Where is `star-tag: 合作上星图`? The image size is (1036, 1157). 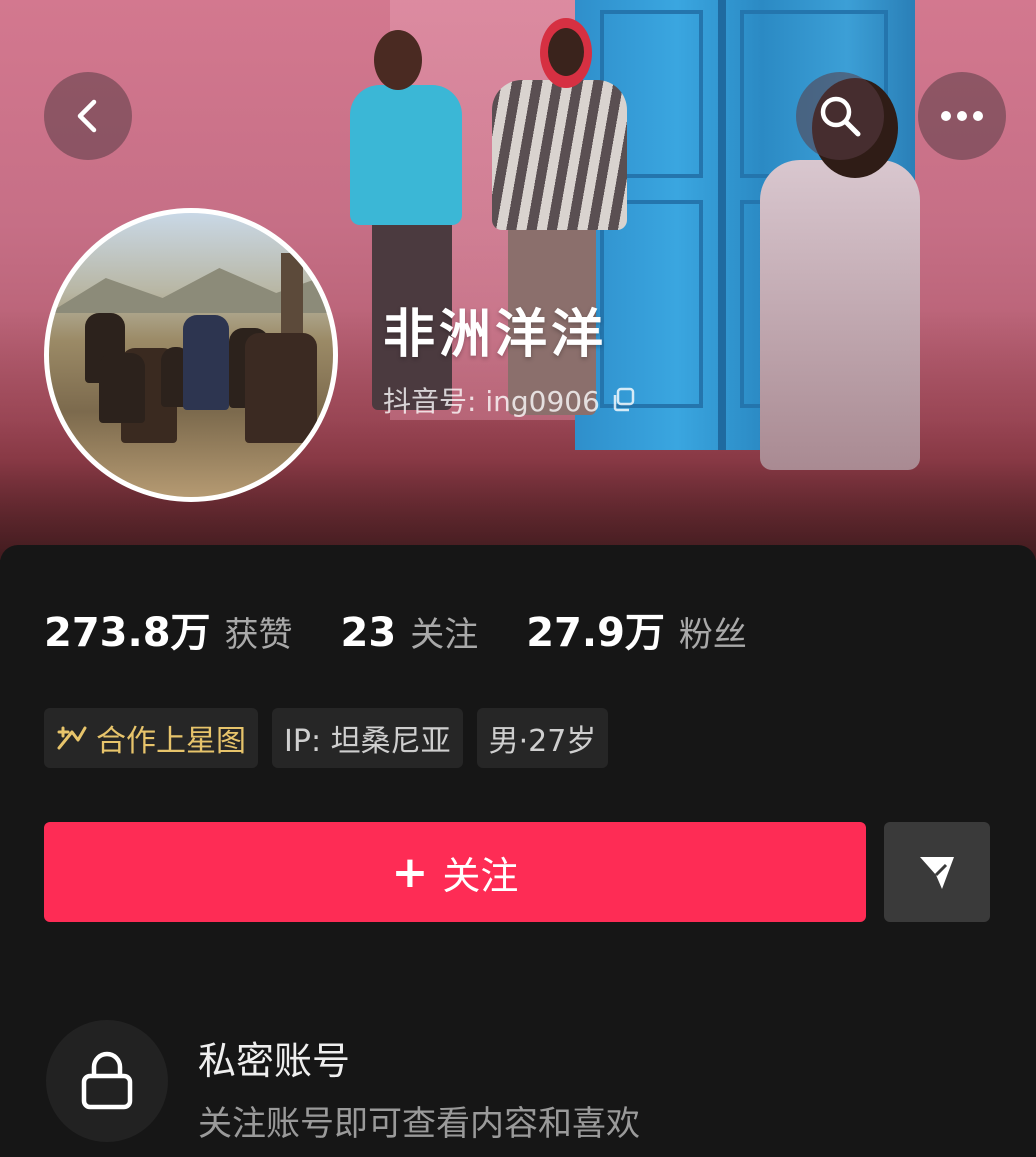
star-tag: 合作上星图 is located at coordinates (151, 738).